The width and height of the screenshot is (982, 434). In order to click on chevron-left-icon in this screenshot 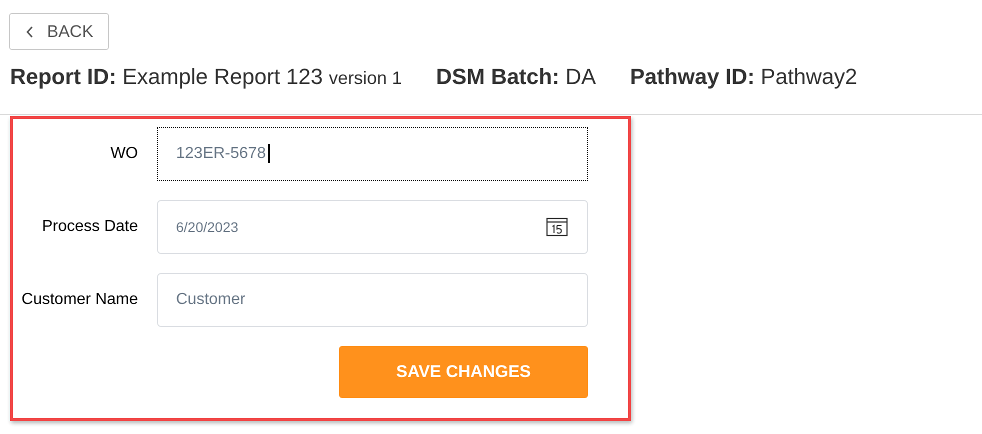, I will do `click(30, 32)`.